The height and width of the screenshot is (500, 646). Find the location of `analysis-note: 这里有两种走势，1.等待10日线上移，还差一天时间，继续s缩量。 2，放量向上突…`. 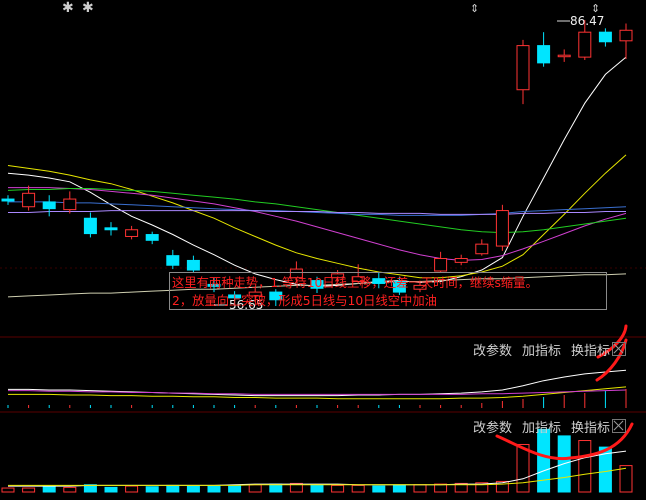

analysis-note: 这里有两种走势，1.等待10日线上移，还差一天时间，继续s缩量。 2，放量向上突… is located at coordinates (388, 291).